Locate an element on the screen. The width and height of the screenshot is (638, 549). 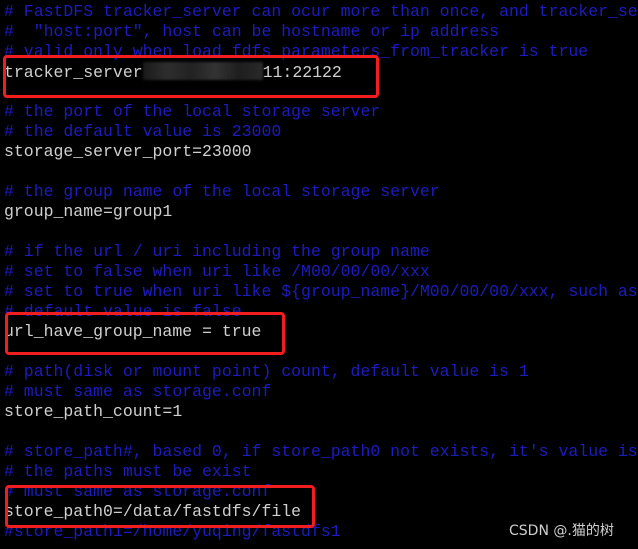
comment-line: # the default value is 23000 is located at coordinates (321, 132).